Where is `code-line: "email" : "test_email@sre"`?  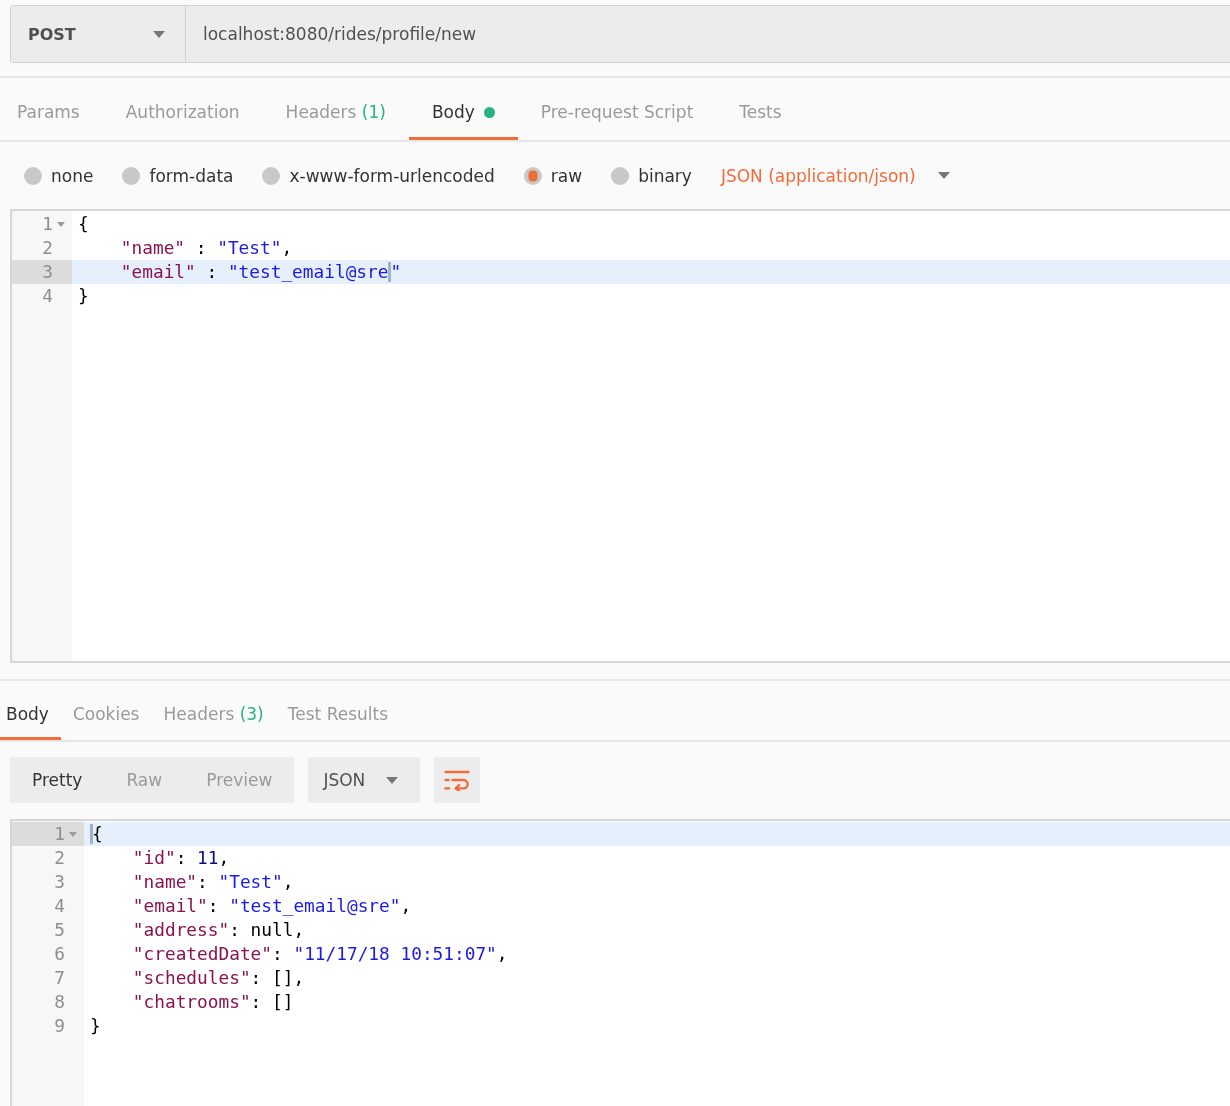 code-line: "email" : "test_email@sre" is located at coordinates (261, 271).